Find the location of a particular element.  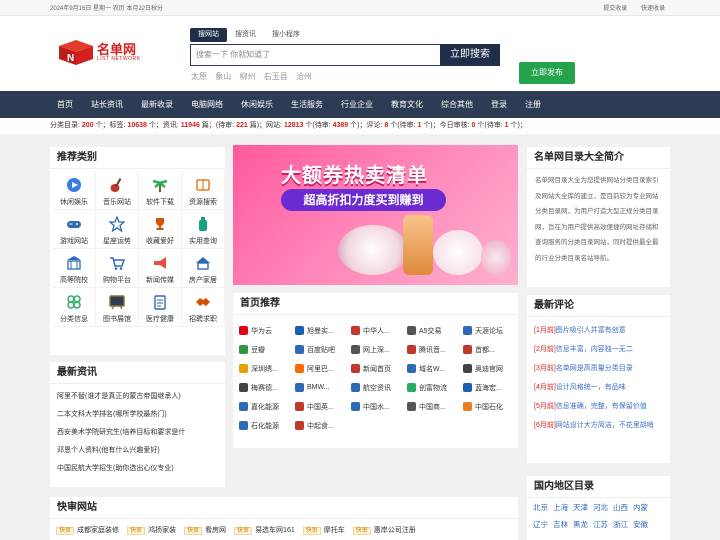

region-link: 浙江 is located at coordinates (623, 524).